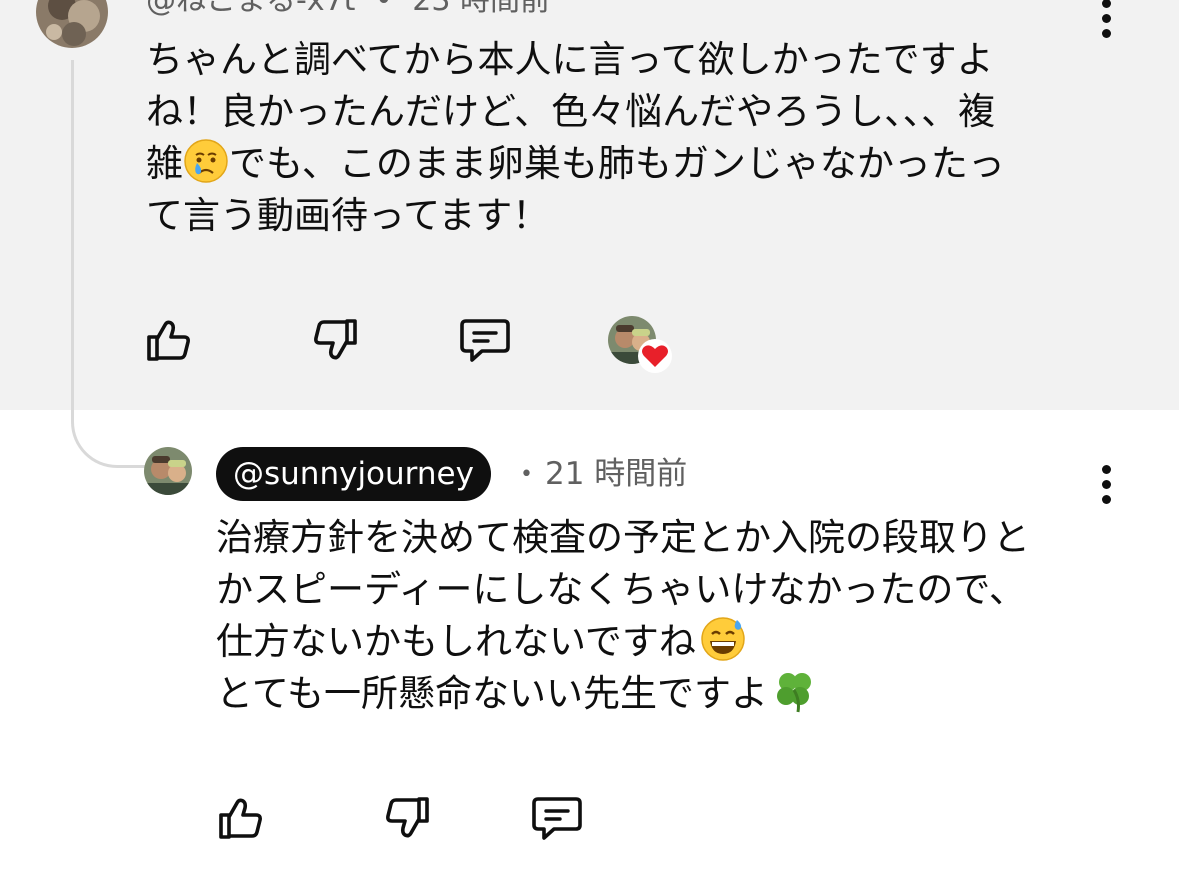  I want to click on crying-face-emoji-icon, so click(206, 161).